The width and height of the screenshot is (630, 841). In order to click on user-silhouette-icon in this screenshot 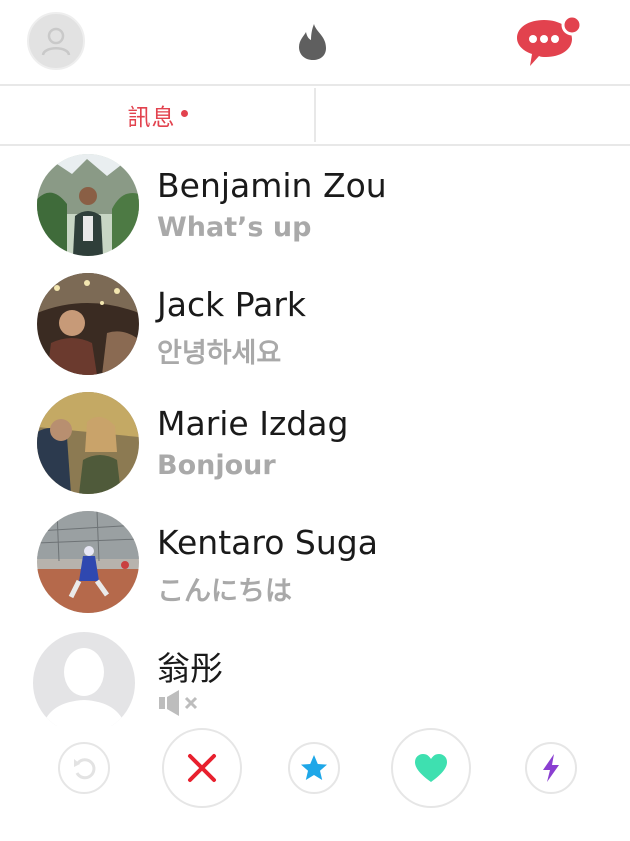, I will do `click(56, 41)`.